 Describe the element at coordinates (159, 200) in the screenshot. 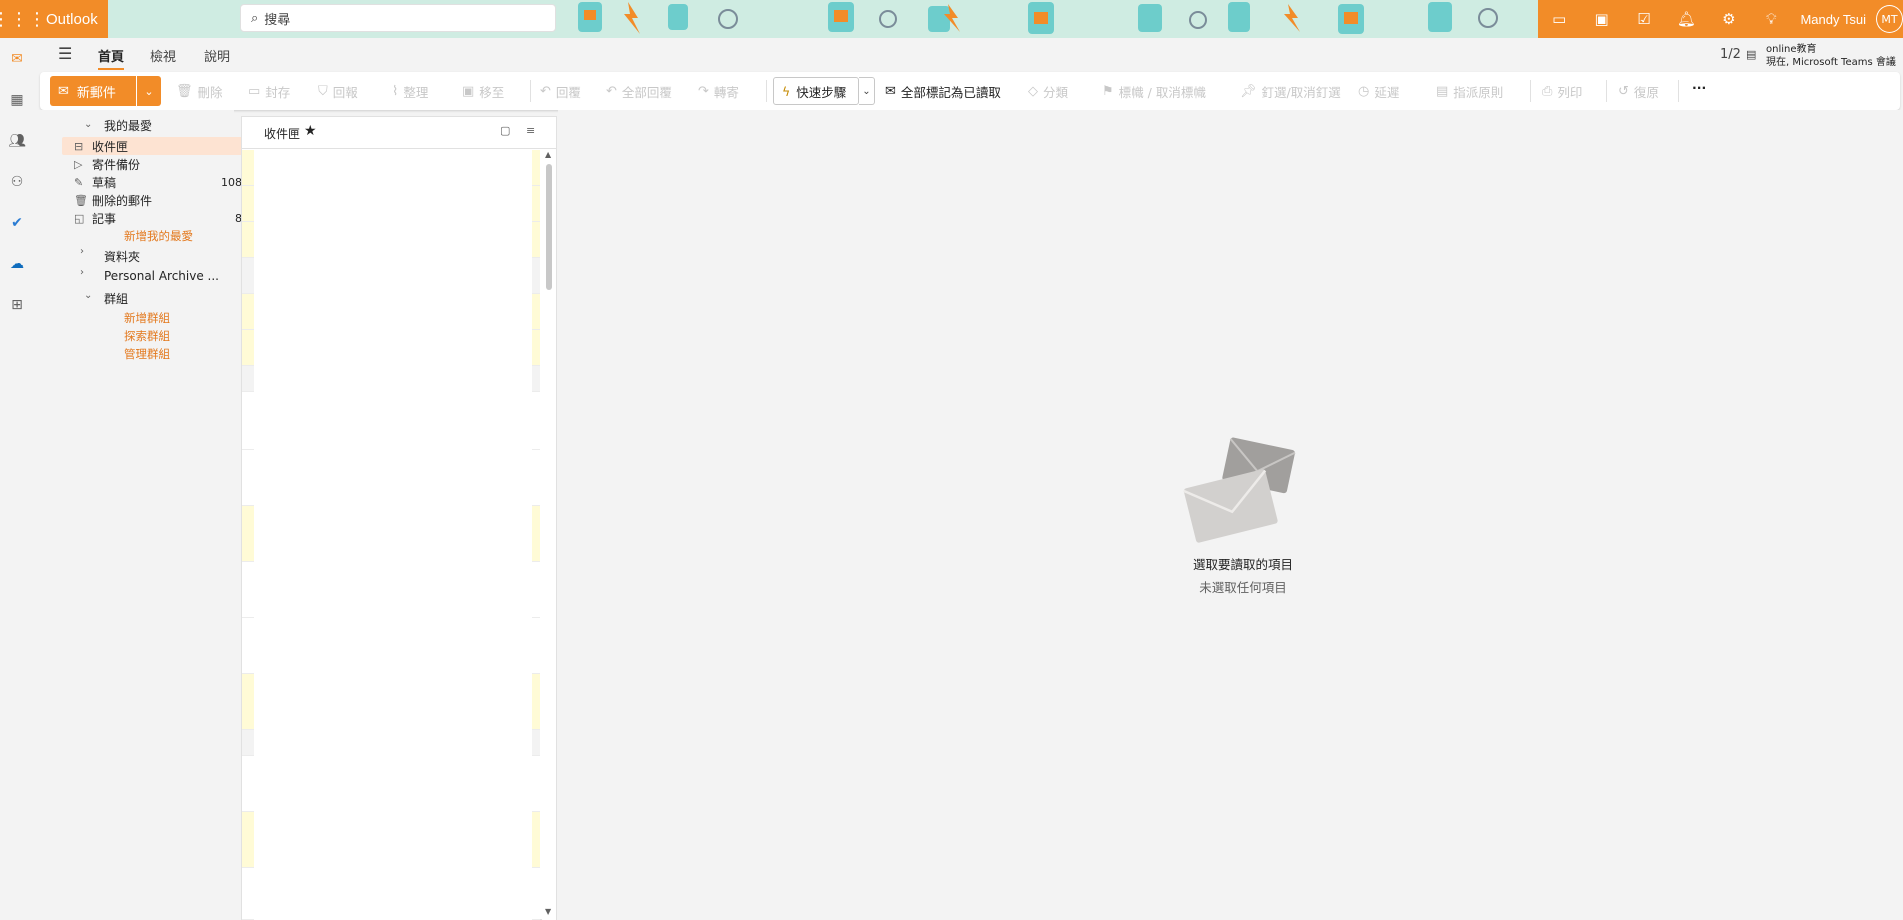

I see `folder-item-deleted: 🗑︎ 刪除的郵件` at that location.